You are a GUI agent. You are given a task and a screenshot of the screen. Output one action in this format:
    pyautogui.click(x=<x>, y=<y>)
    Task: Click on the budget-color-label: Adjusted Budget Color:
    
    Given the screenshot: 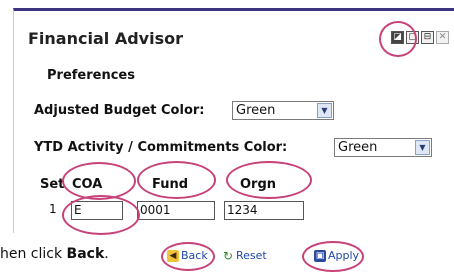 What is the action you would take?
    pyautogui.click(x=119, y=110)
    